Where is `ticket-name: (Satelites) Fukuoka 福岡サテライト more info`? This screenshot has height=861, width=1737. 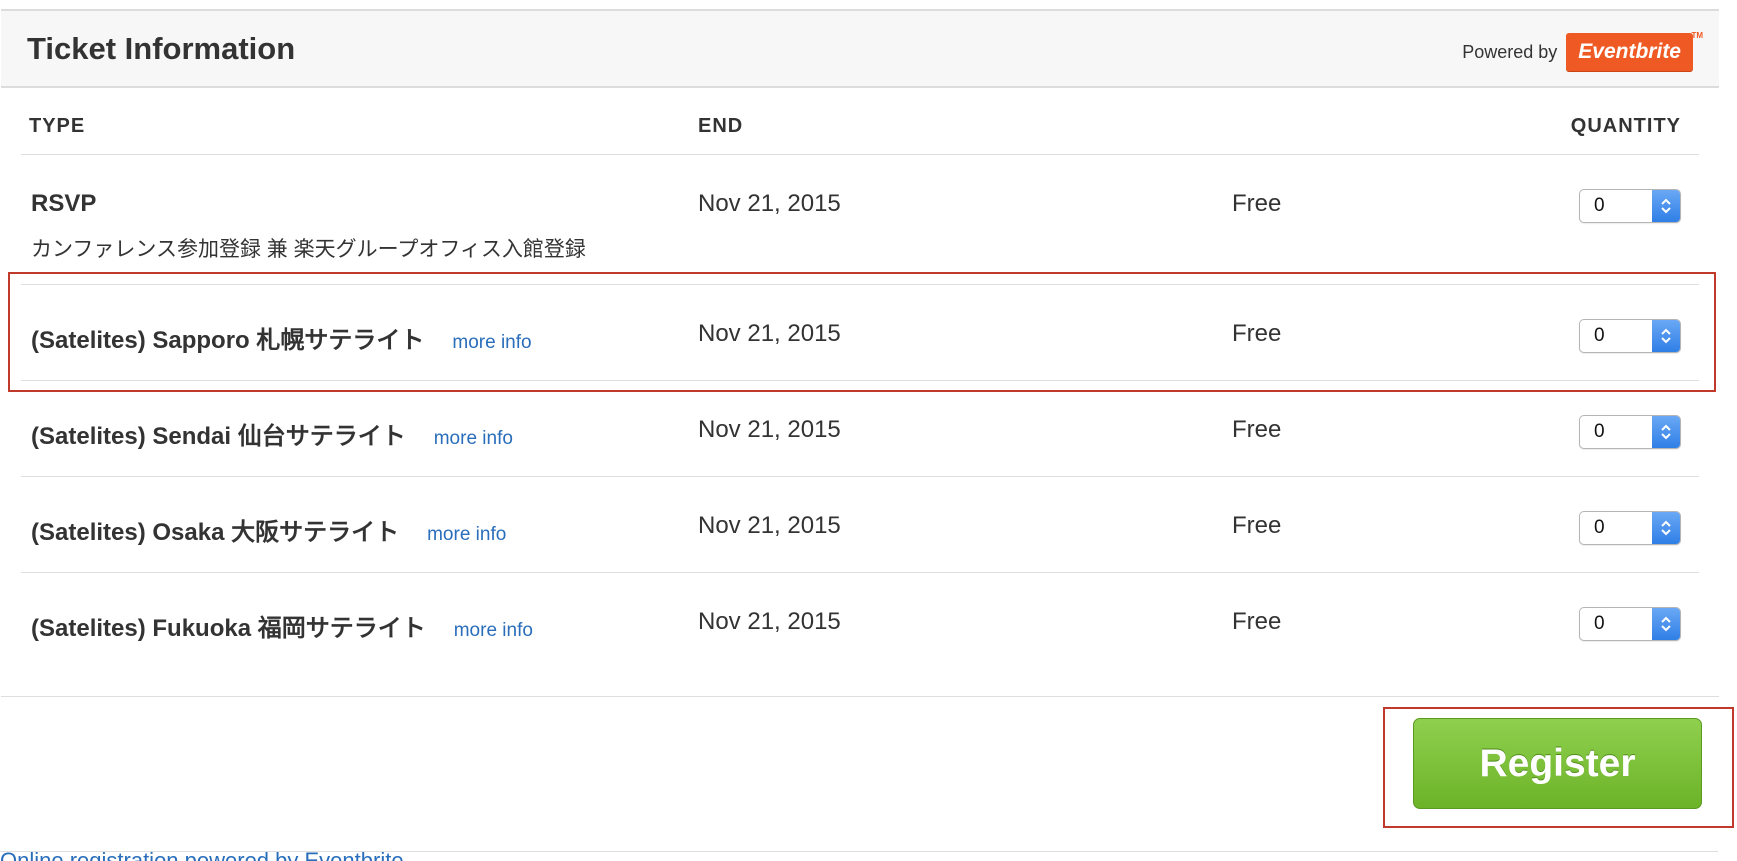
ticket-name: (Satelites) Fukuoka 福岡サテライト more info is located at coordinates (282, 625).